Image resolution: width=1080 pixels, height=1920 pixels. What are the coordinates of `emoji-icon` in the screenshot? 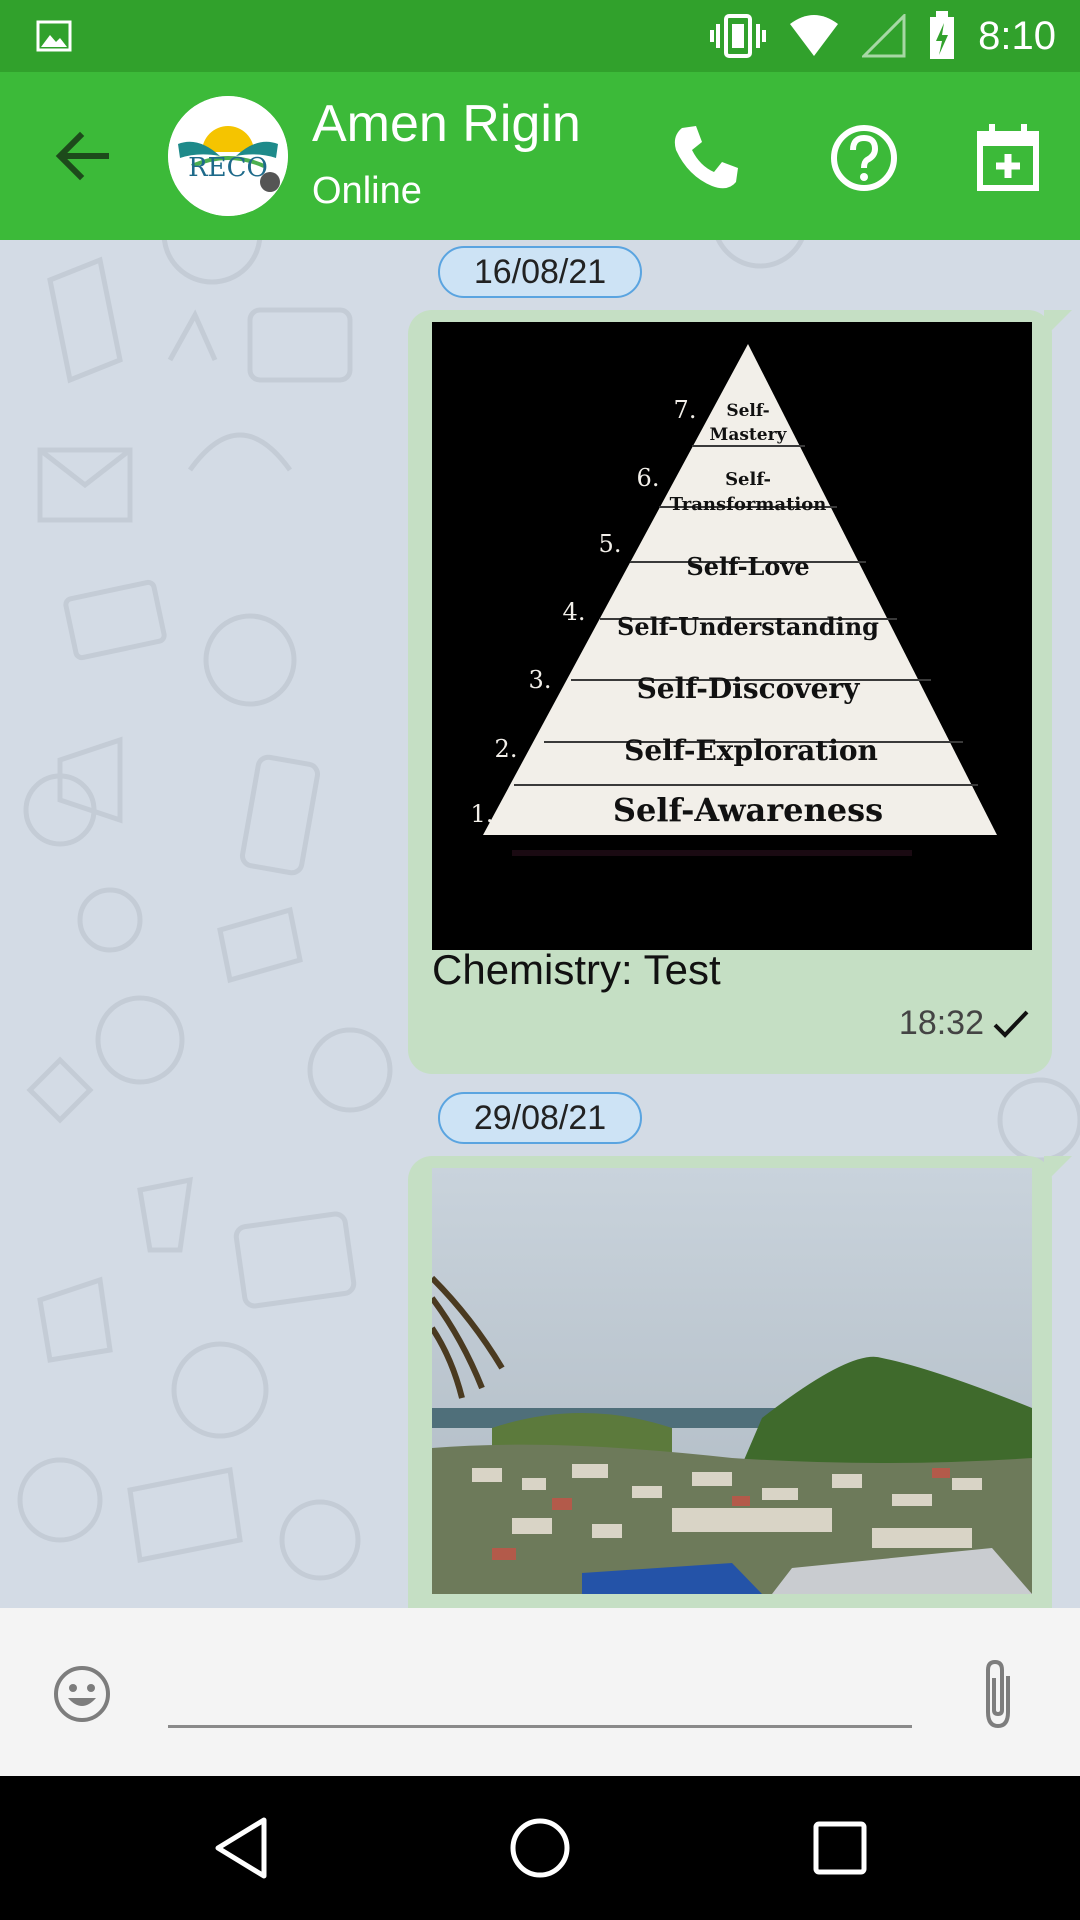 It's located at (82, 1694).